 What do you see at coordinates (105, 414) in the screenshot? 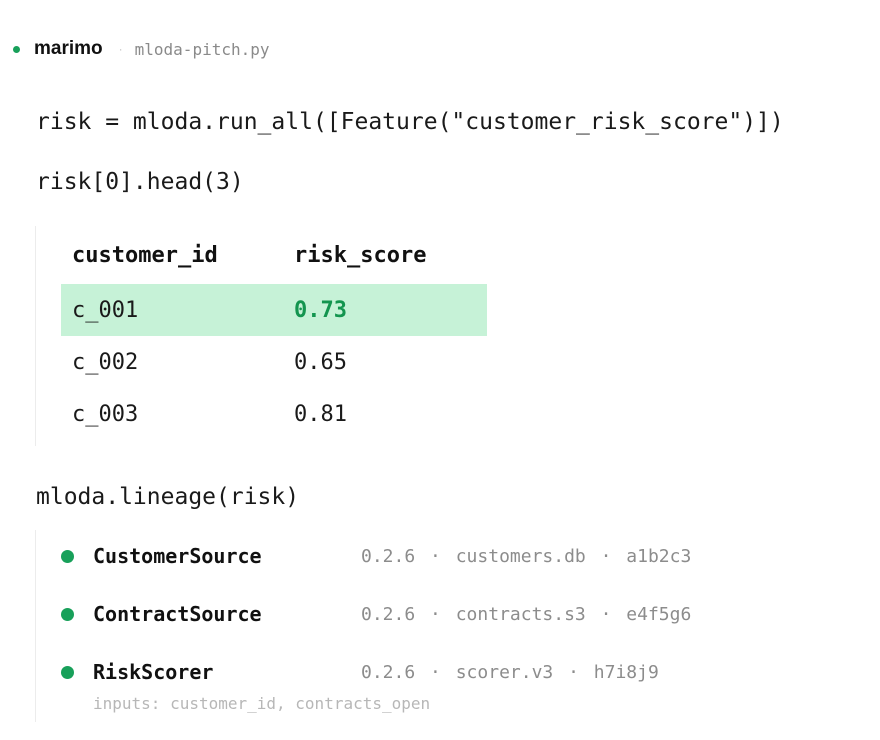
I see `cell-customer-id: c_003` at bounding box center [105, 414].